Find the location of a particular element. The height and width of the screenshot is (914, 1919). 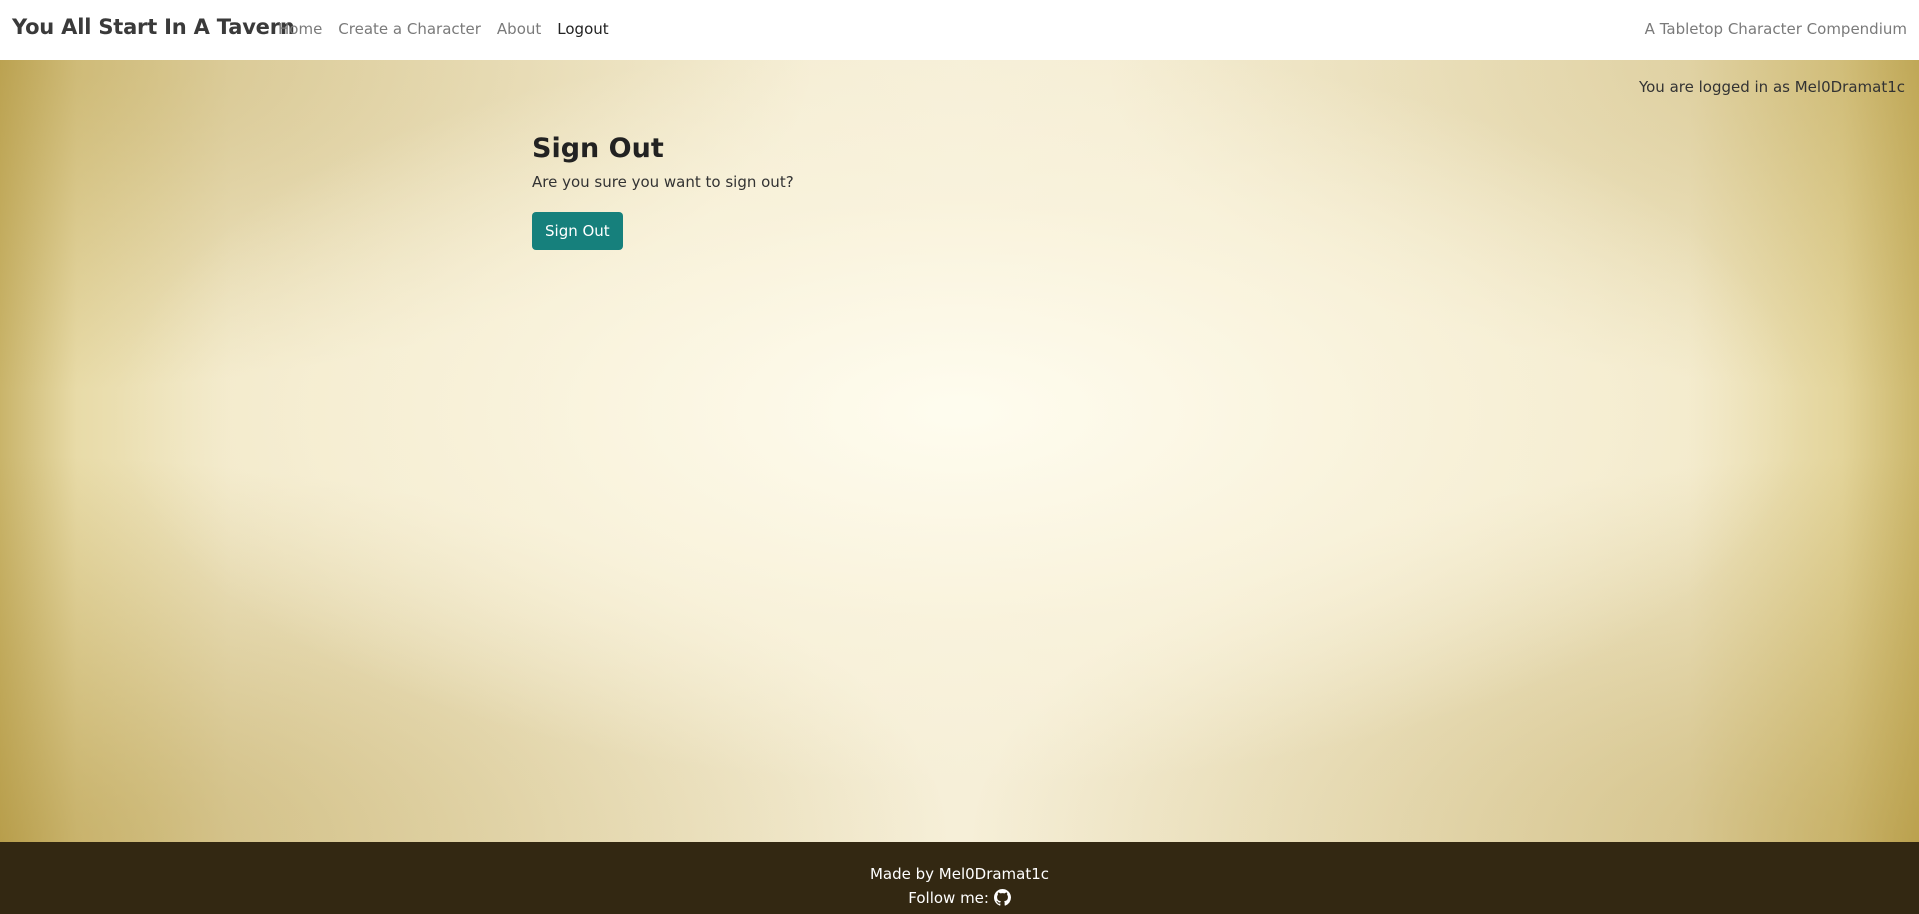

login-status-text: You are logged in as Mel0Dramat1c is located at coordinates (1771, 87).